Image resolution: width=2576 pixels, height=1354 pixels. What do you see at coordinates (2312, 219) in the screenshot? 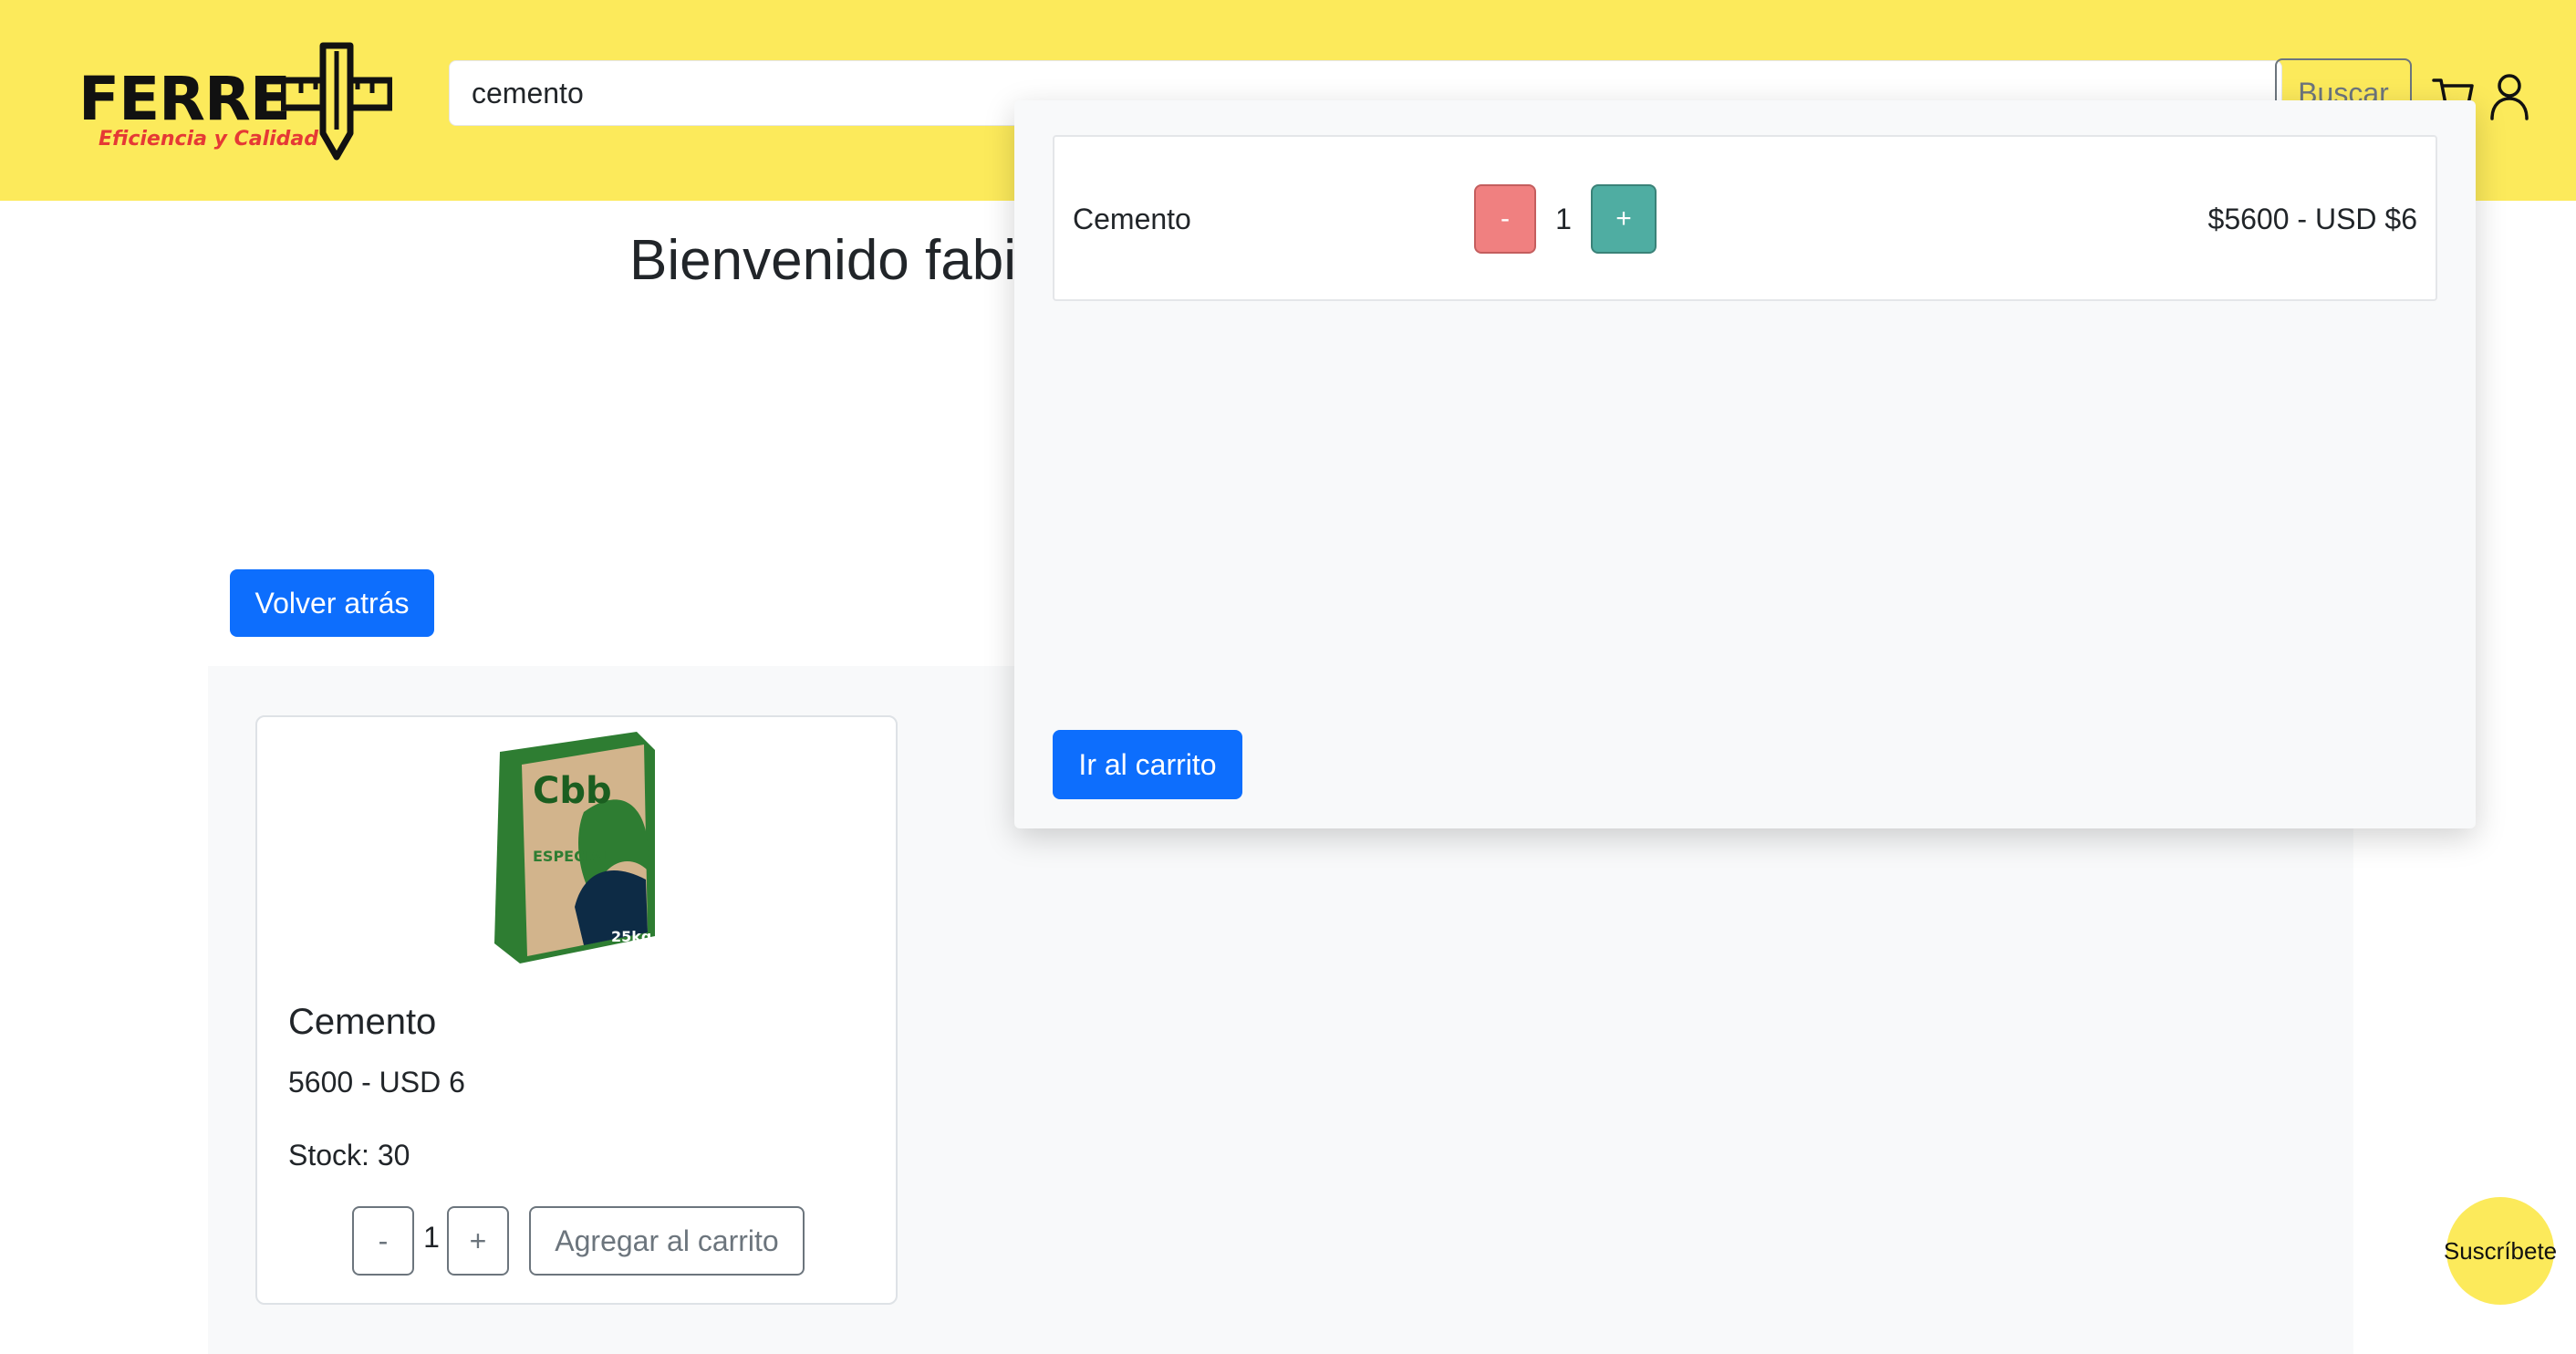
I see `cart-item-price: $5600 - USD $6` at bounding box center [2312, 219].